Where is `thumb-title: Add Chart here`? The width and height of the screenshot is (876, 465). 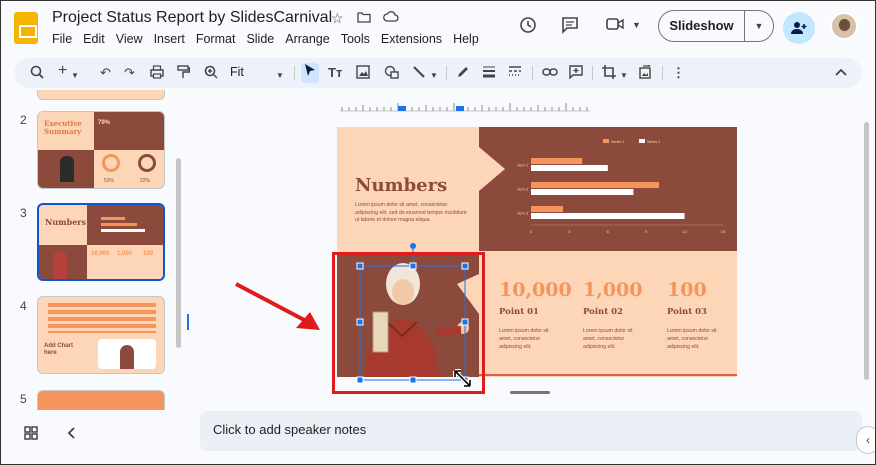
thumb-title: Add Chart here is located at coordinates (58, 349).